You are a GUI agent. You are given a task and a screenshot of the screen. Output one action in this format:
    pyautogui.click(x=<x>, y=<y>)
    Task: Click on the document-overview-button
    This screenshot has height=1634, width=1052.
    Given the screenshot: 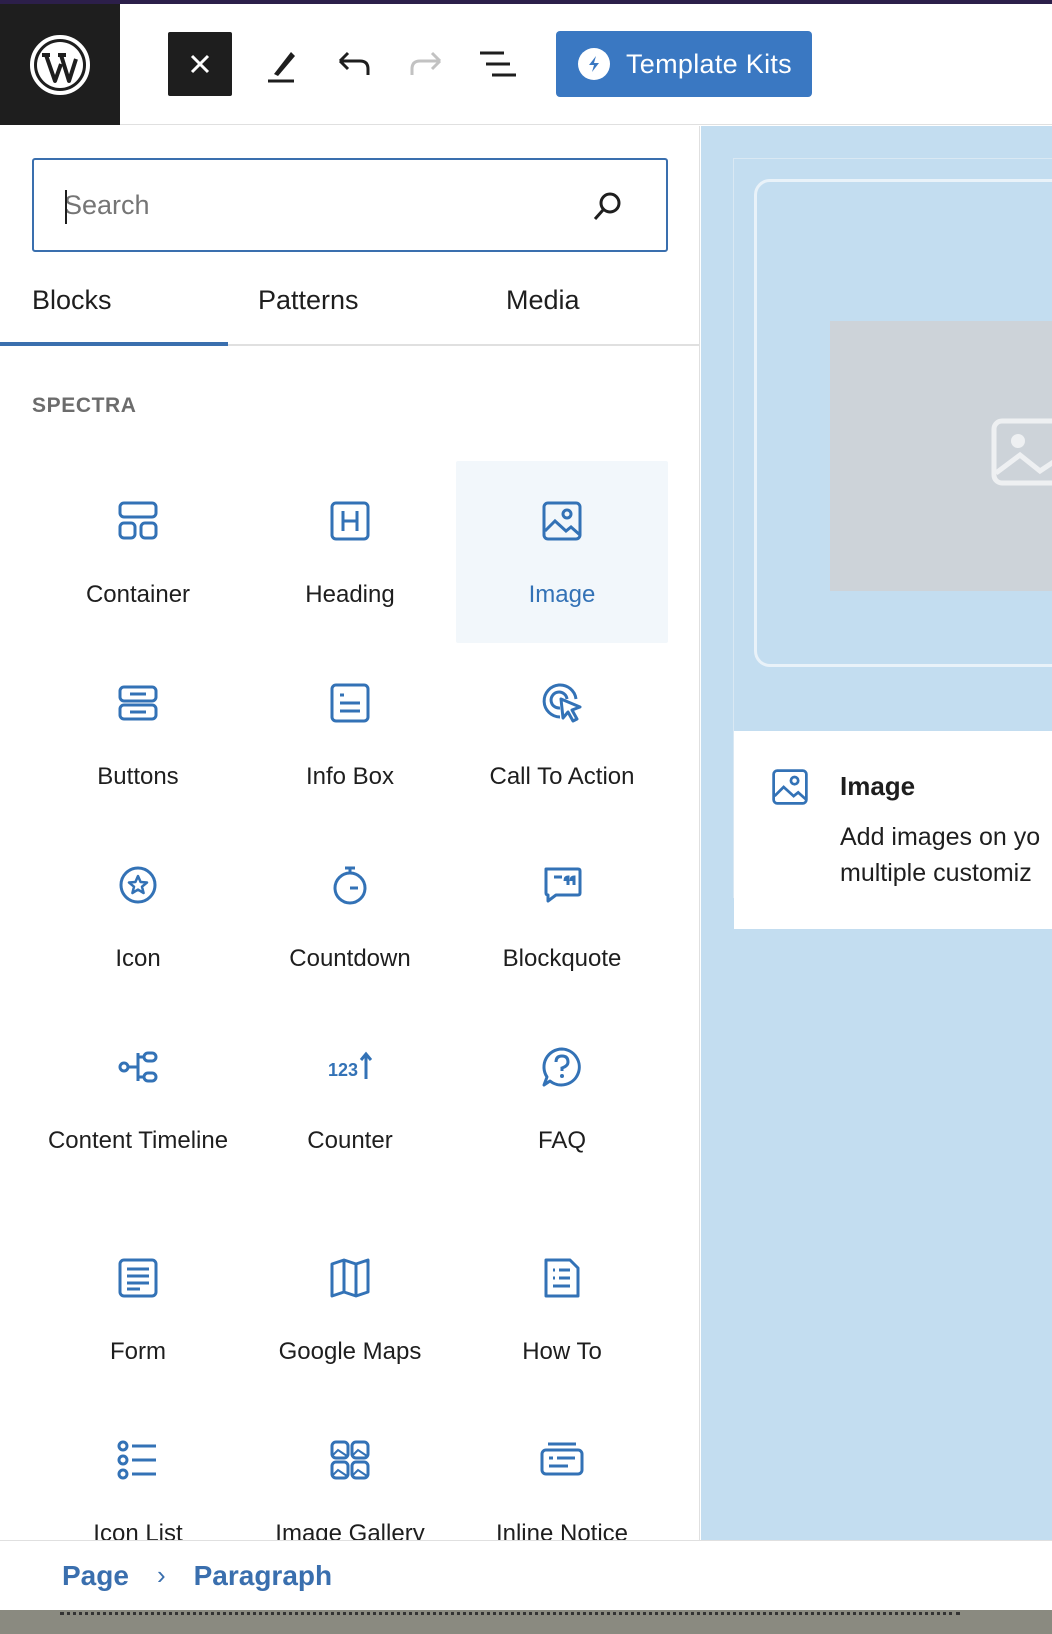 What is the action you would take?
    pyautogui.click(x=498, y=64)
    